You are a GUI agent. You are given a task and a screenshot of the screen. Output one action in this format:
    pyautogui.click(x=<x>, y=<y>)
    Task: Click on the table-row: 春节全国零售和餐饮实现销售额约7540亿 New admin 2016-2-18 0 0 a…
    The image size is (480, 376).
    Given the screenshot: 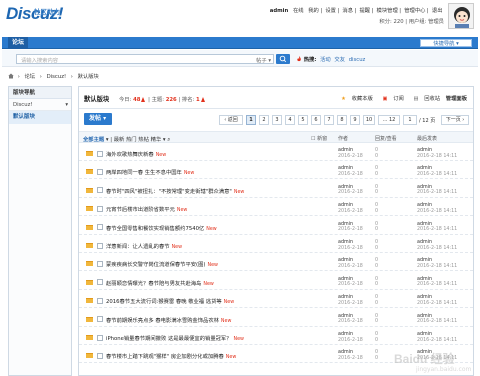 What is the action you would take?
    pyautogui.click(x=276, y=228)
    